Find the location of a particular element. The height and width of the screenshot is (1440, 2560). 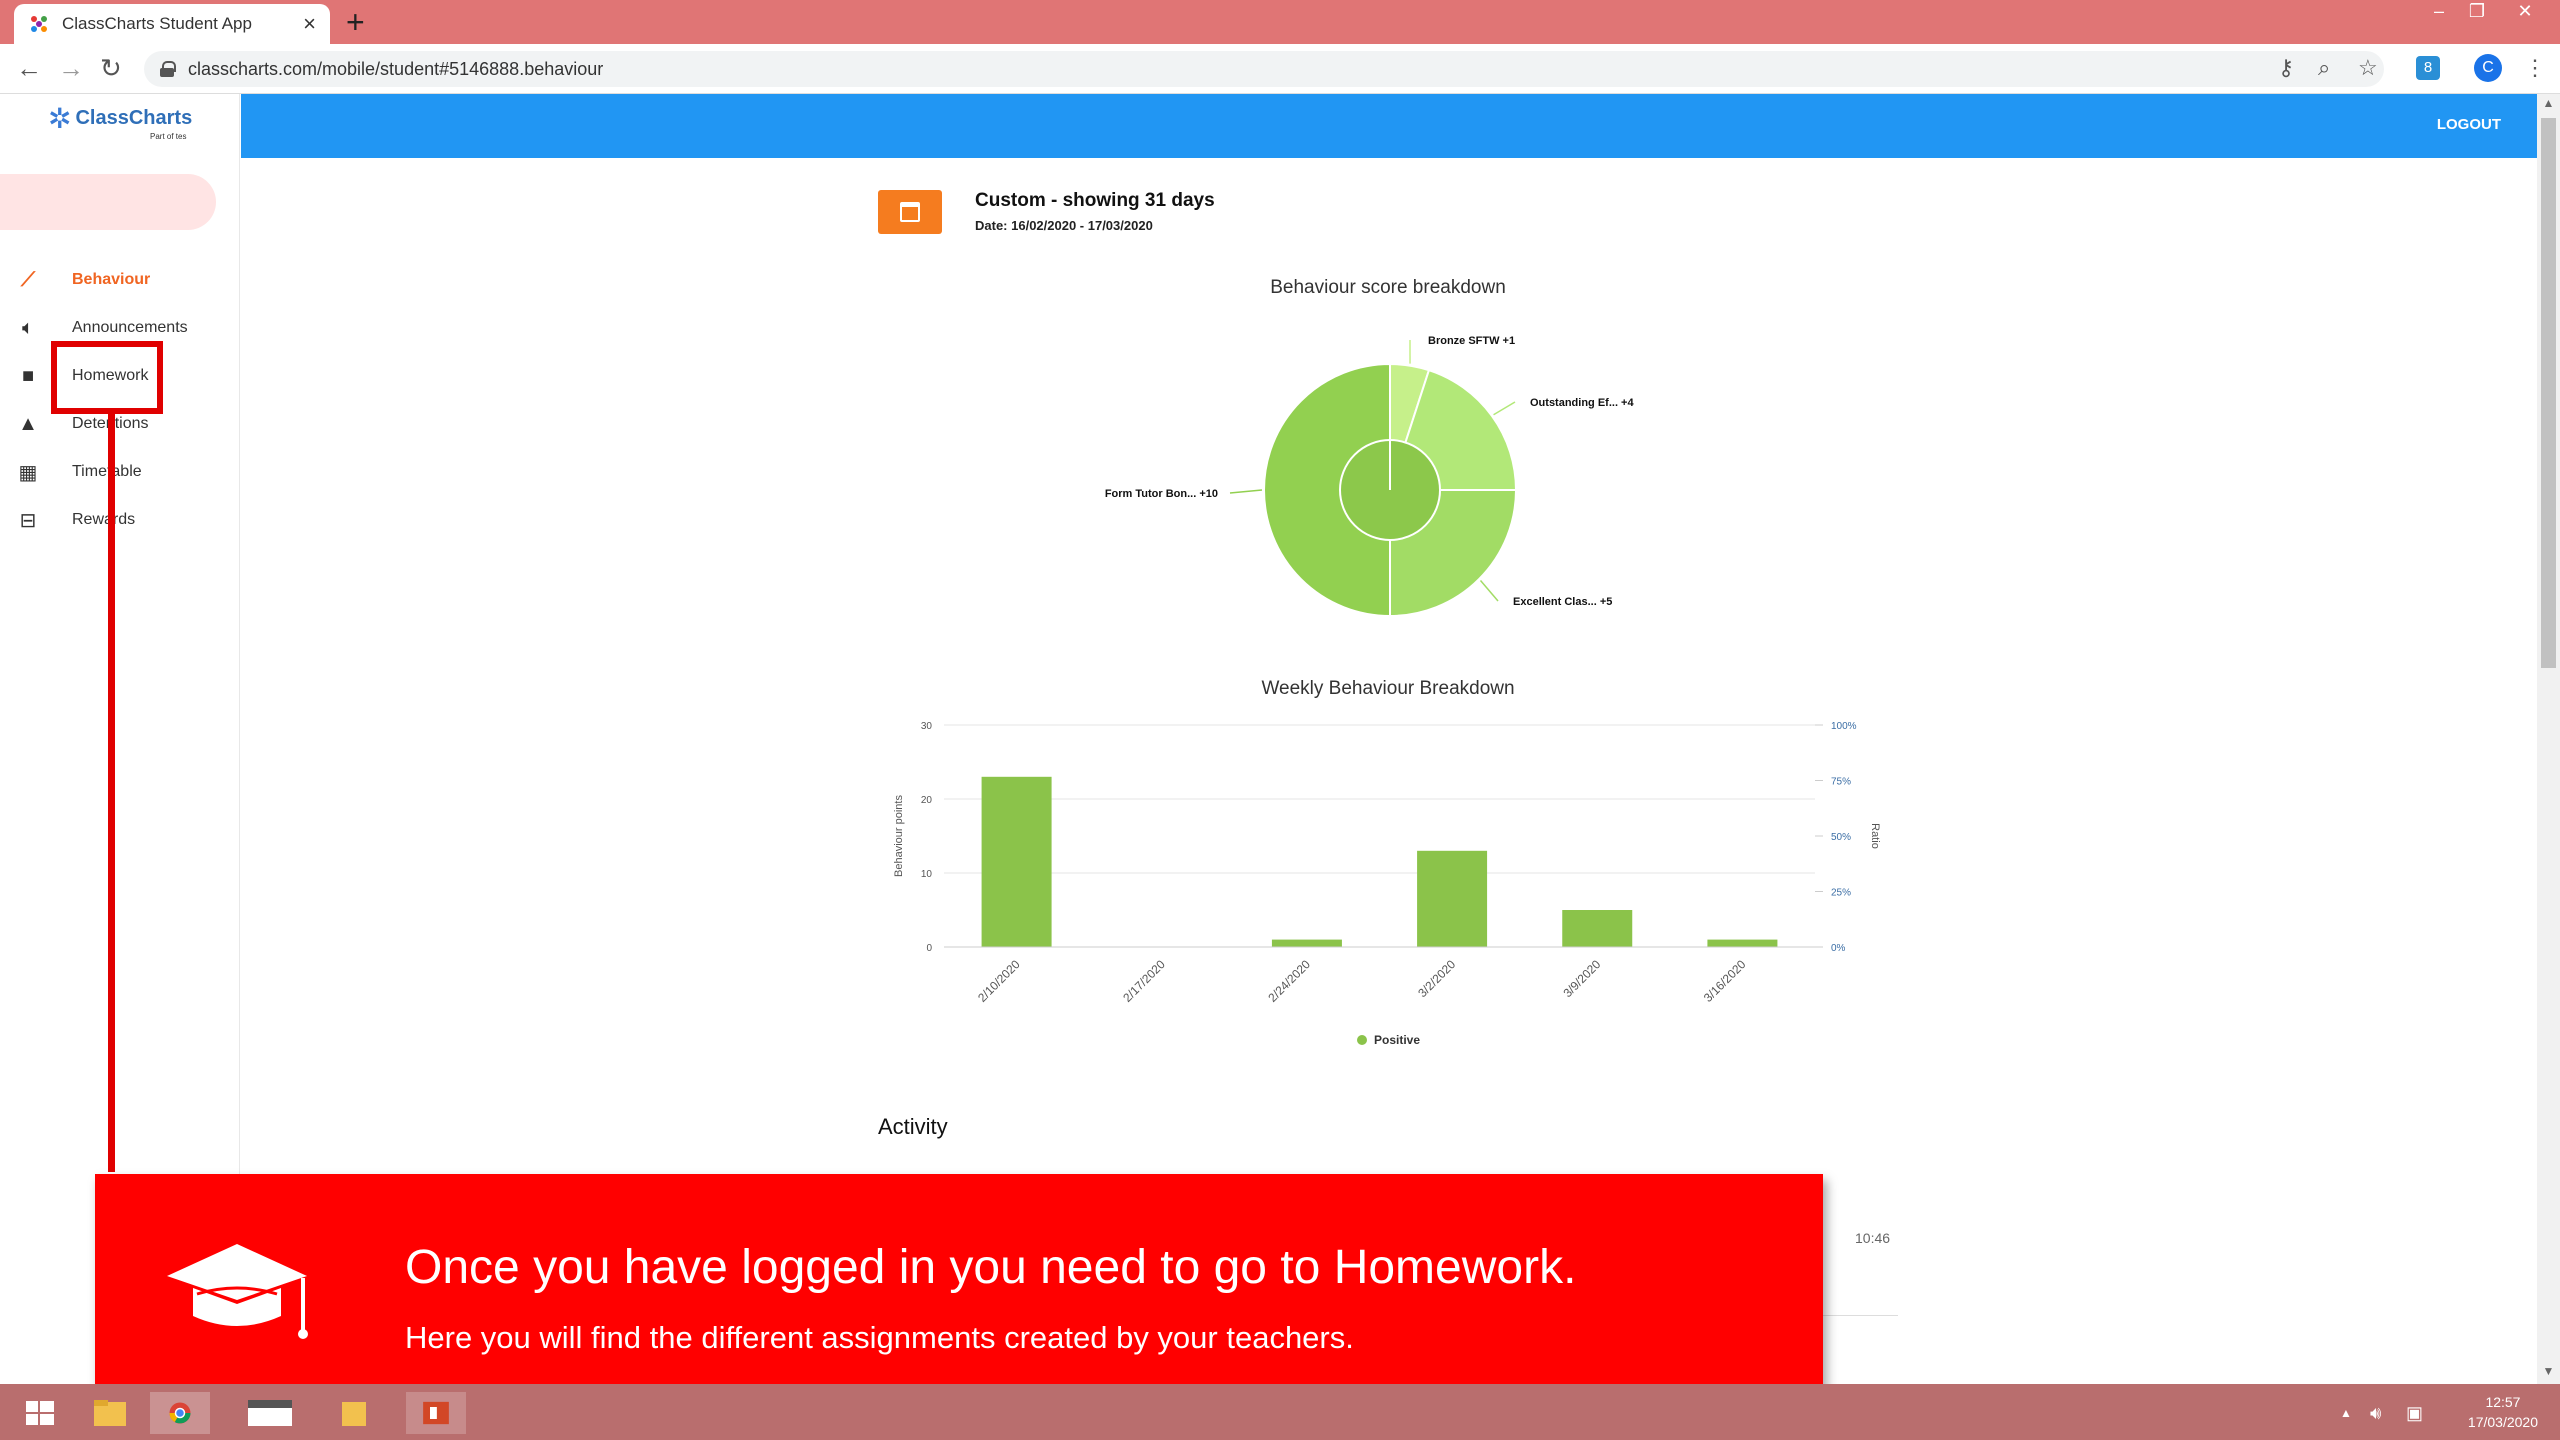

browser-tab: ClassCharts Student App × is located at coordinates (172, 24).